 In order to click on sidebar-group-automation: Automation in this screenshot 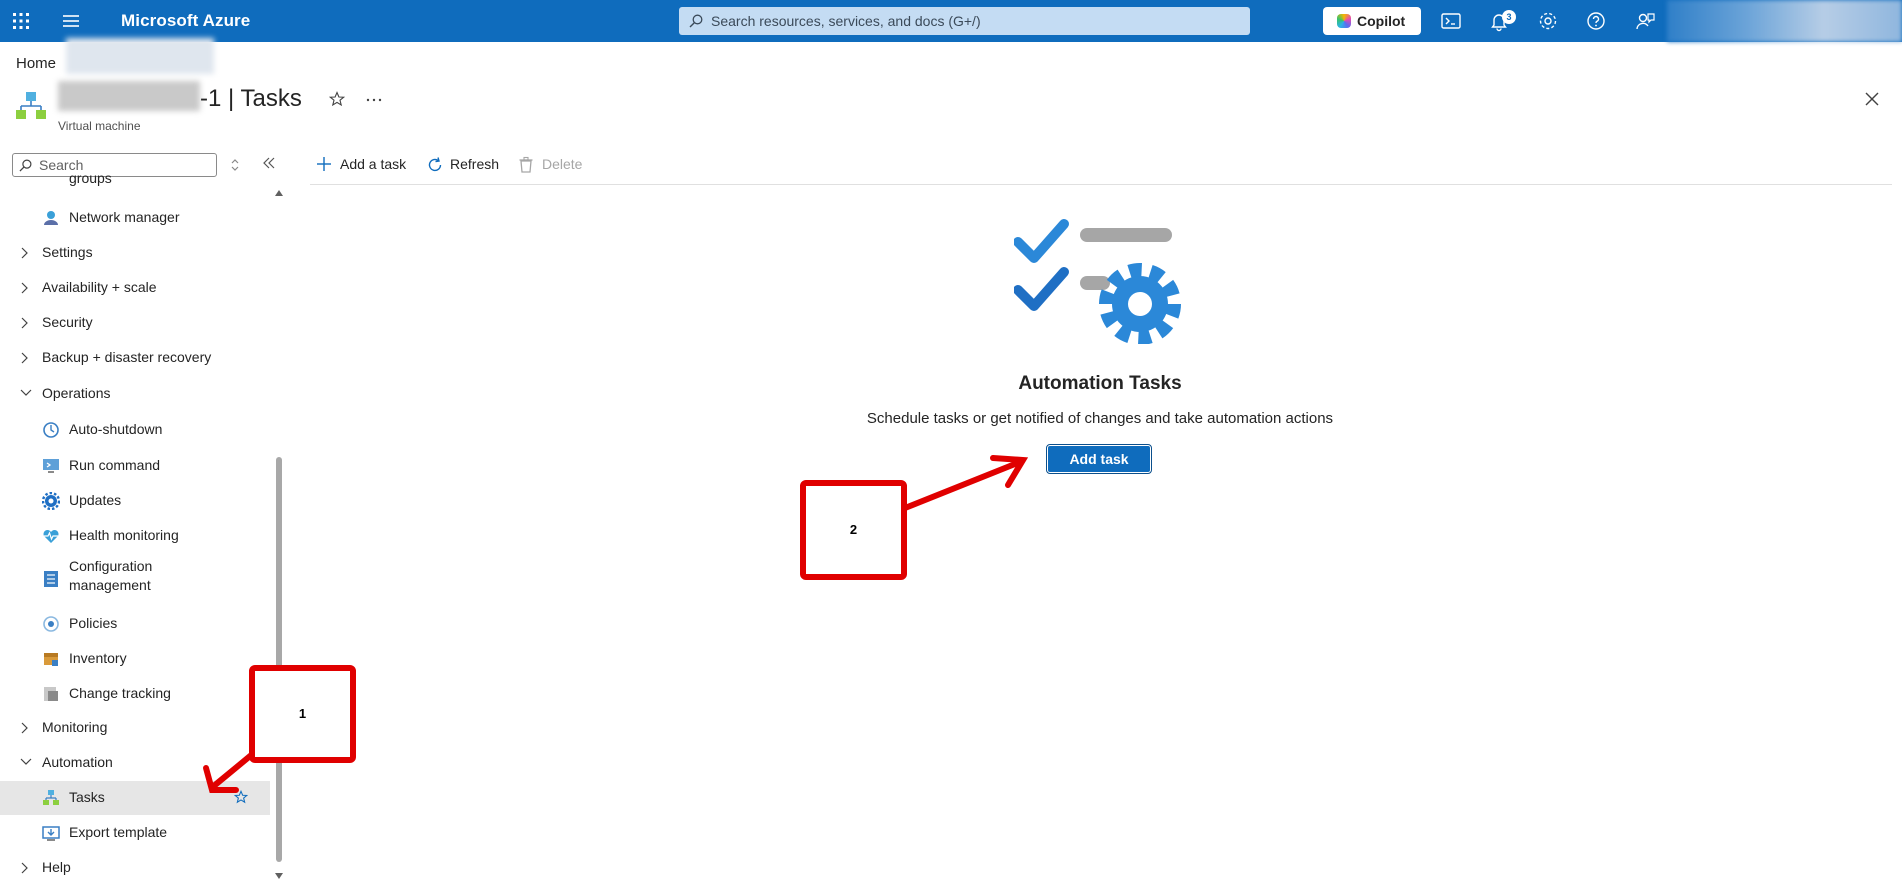, I will do `click(135, 763)`.